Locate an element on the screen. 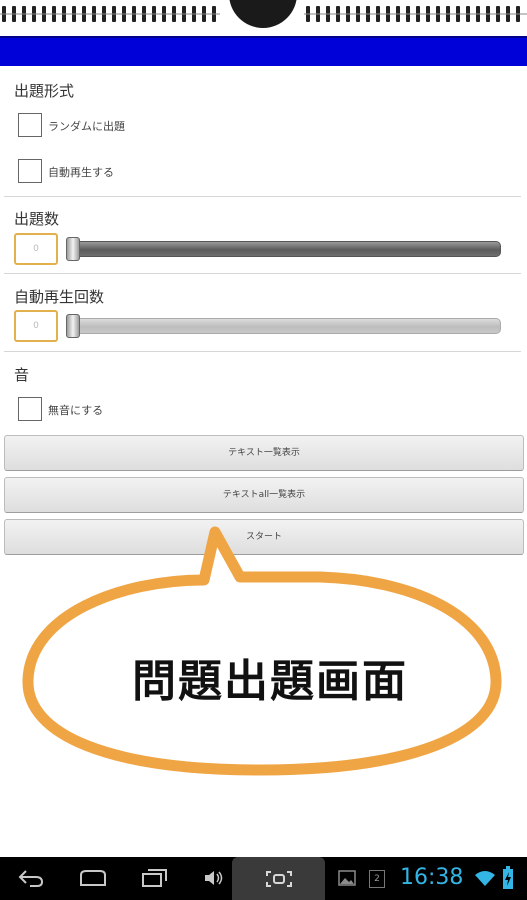 This screenshot has width=527, height=900. gallery-icon is located at coordinates (347, 878).